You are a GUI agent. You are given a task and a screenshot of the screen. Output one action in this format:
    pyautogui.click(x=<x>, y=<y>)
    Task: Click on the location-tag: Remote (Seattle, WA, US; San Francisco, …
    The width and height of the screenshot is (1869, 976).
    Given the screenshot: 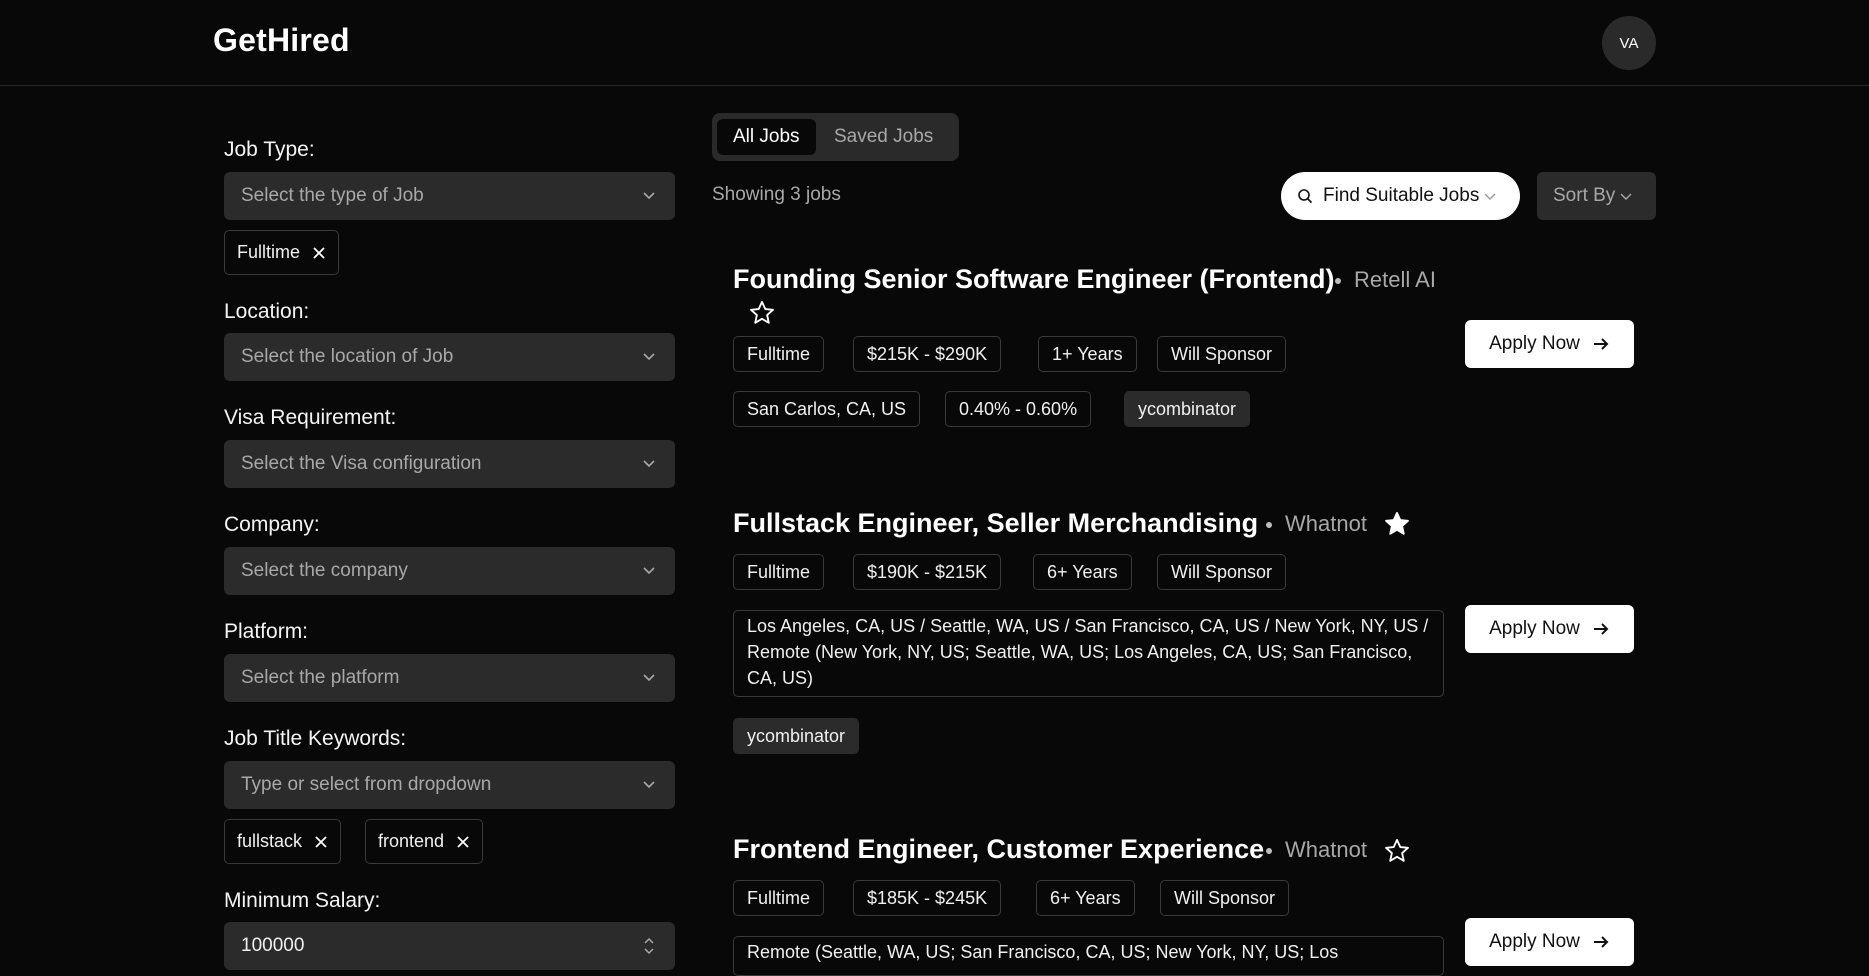 What is the action you would take?
    pyautogui.click(x=1088, y=956)
    